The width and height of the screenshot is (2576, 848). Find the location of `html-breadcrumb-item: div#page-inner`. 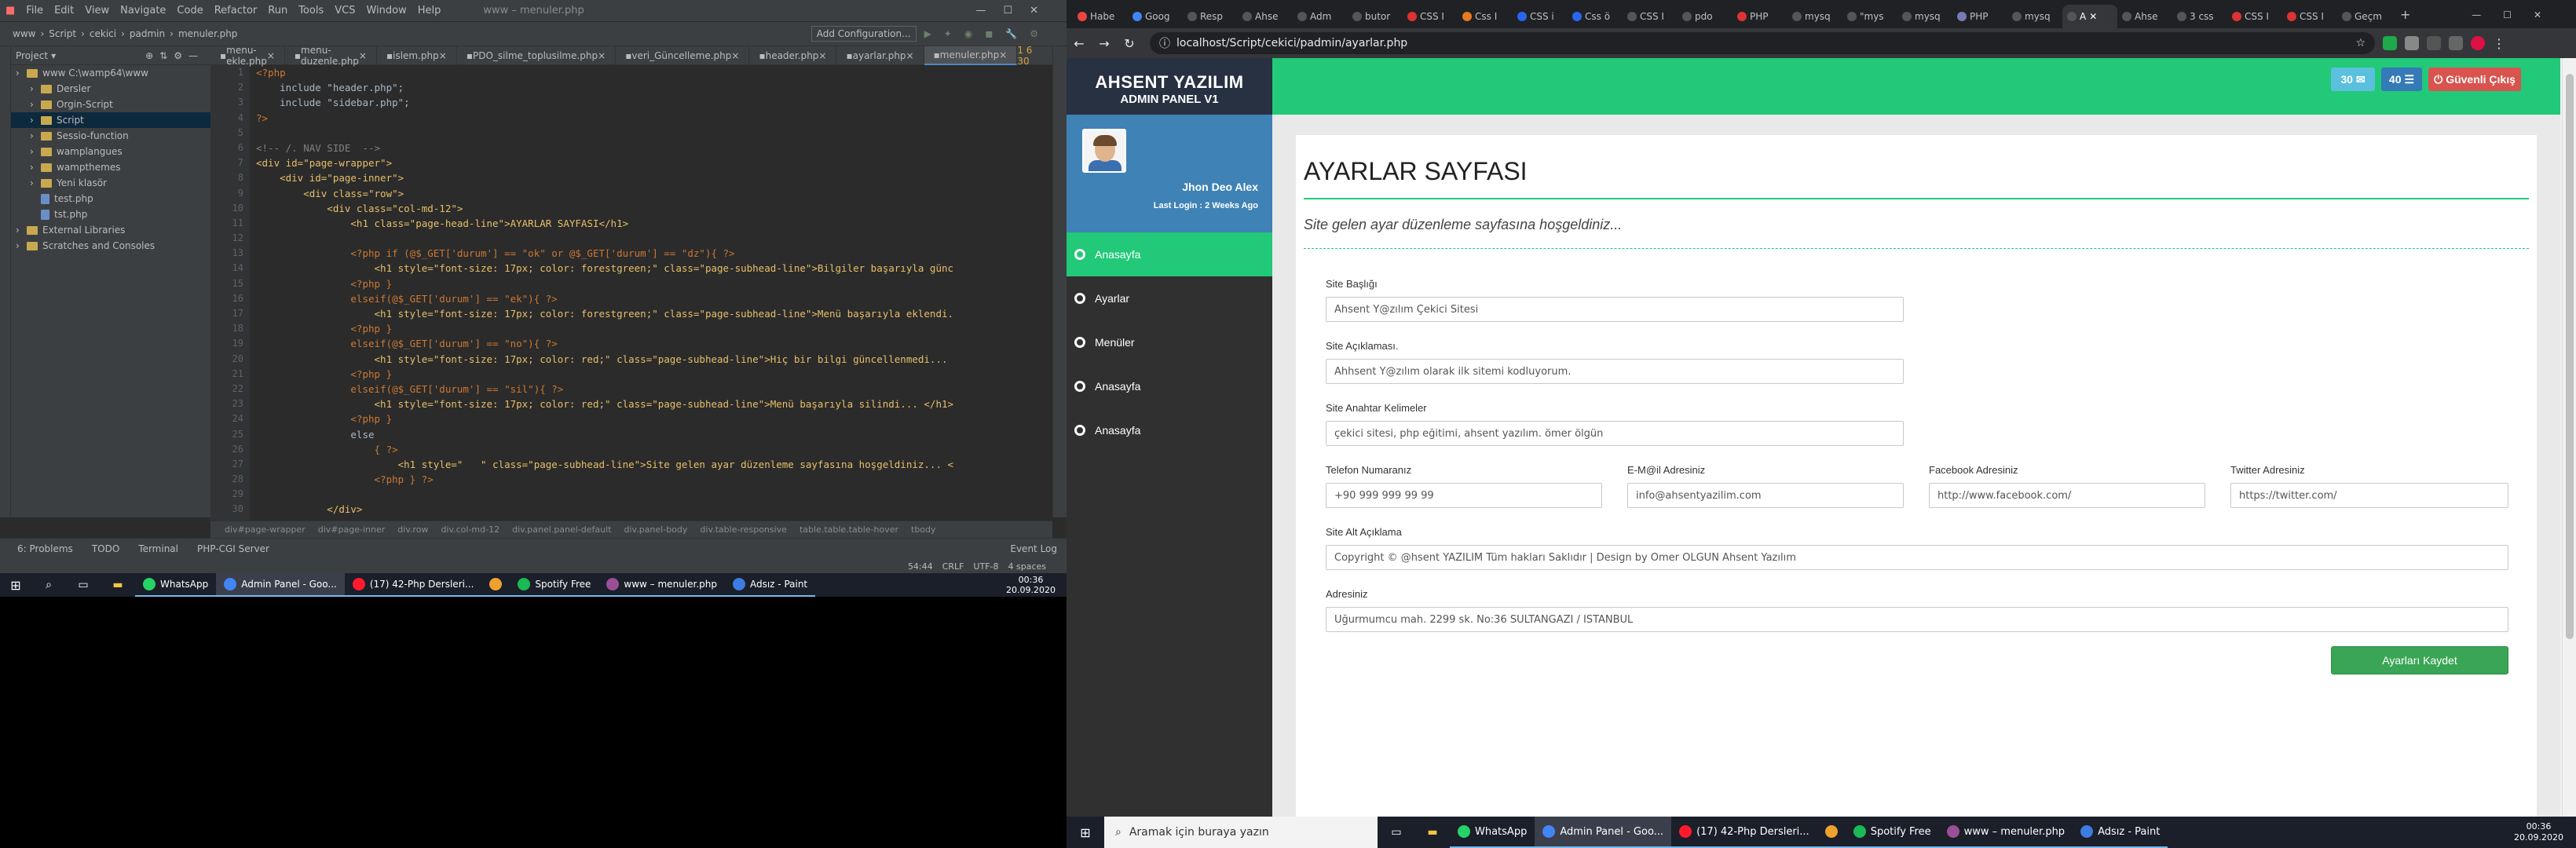

html-breadcrumb-item: div#page-inner is located at coordinates (352, 530).